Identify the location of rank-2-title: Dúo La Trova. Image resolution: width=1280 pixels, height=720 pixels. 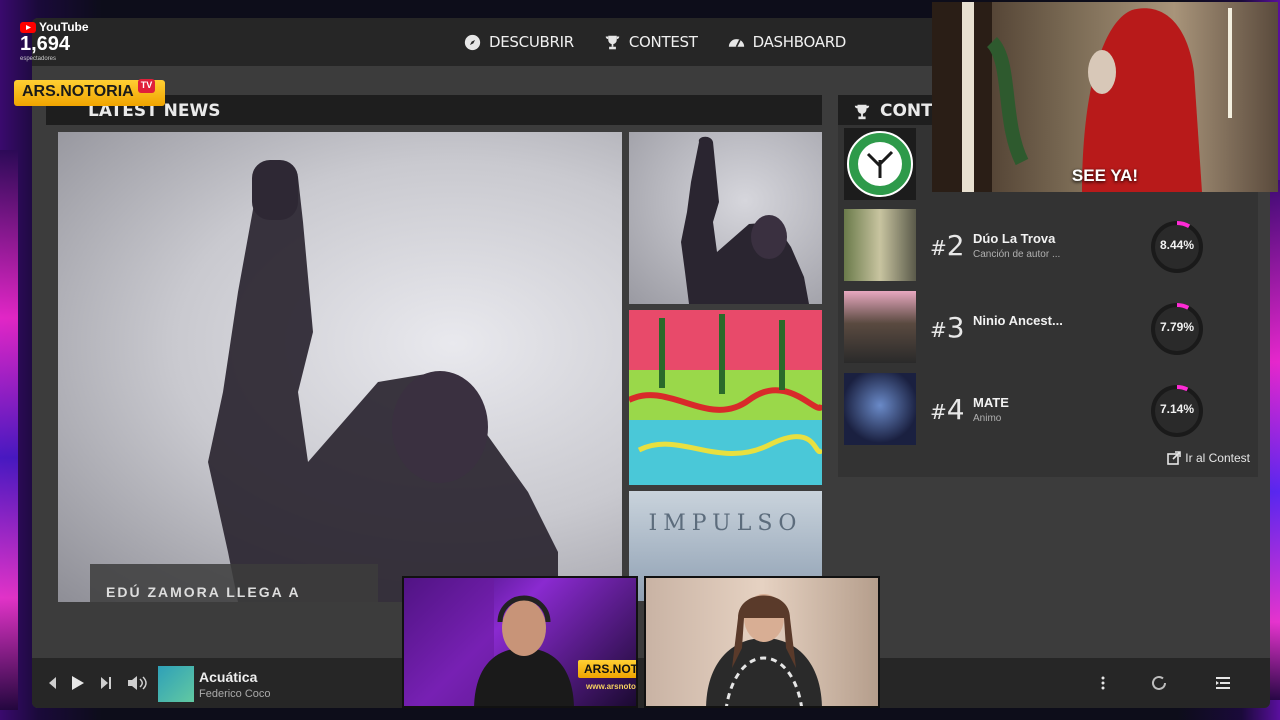
(1014, 238).